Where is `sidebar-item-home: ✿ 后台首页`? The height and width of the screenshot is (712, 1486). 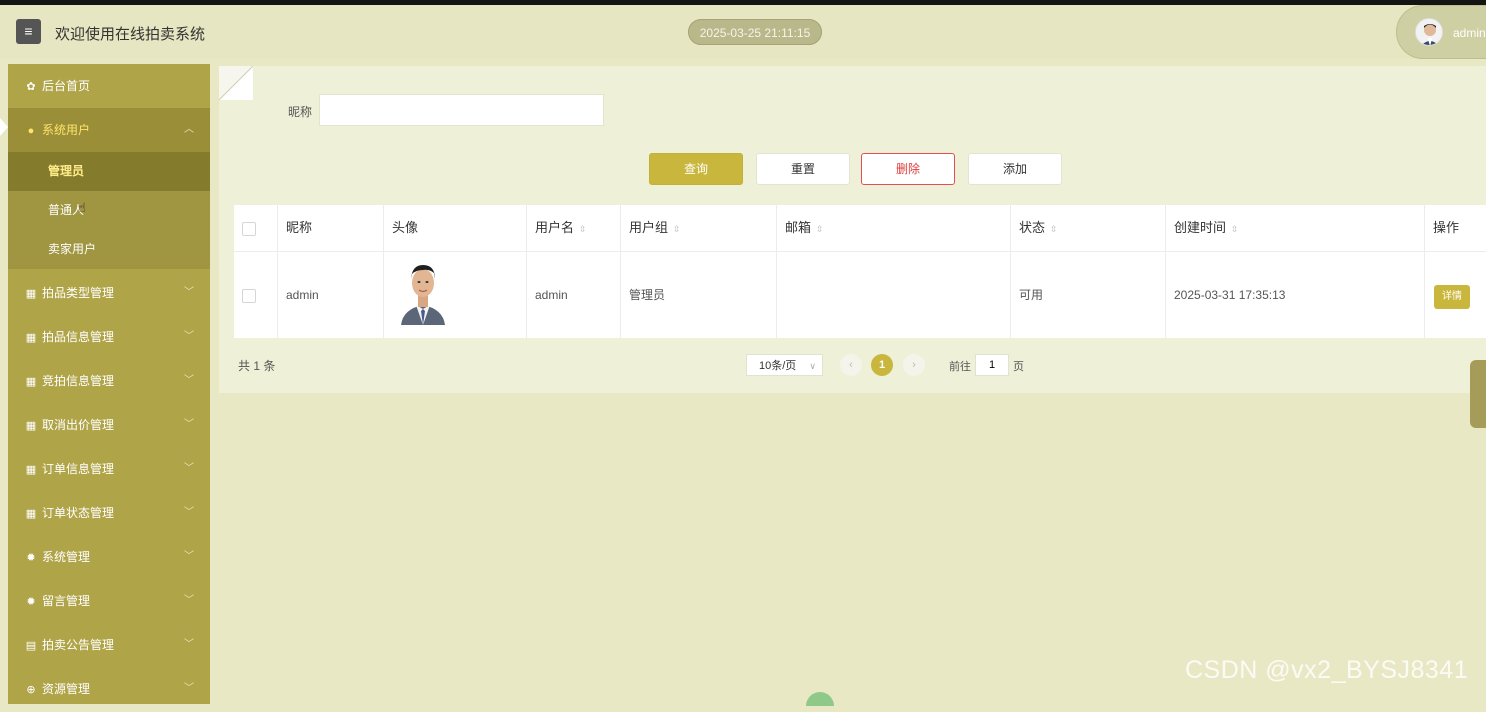 sidebar-item-home: ✿ 后台首页 is located at coordinates (109, 86).